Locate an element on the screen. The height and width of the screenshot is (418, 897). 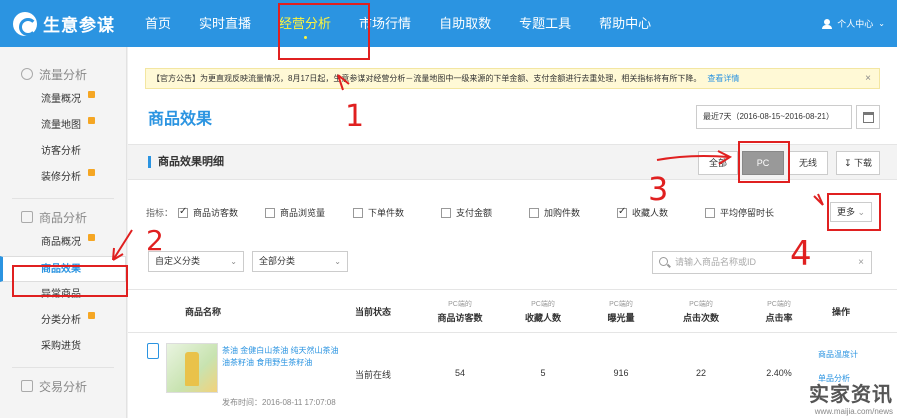
calendar-icon is located at coordinates (868, 117).